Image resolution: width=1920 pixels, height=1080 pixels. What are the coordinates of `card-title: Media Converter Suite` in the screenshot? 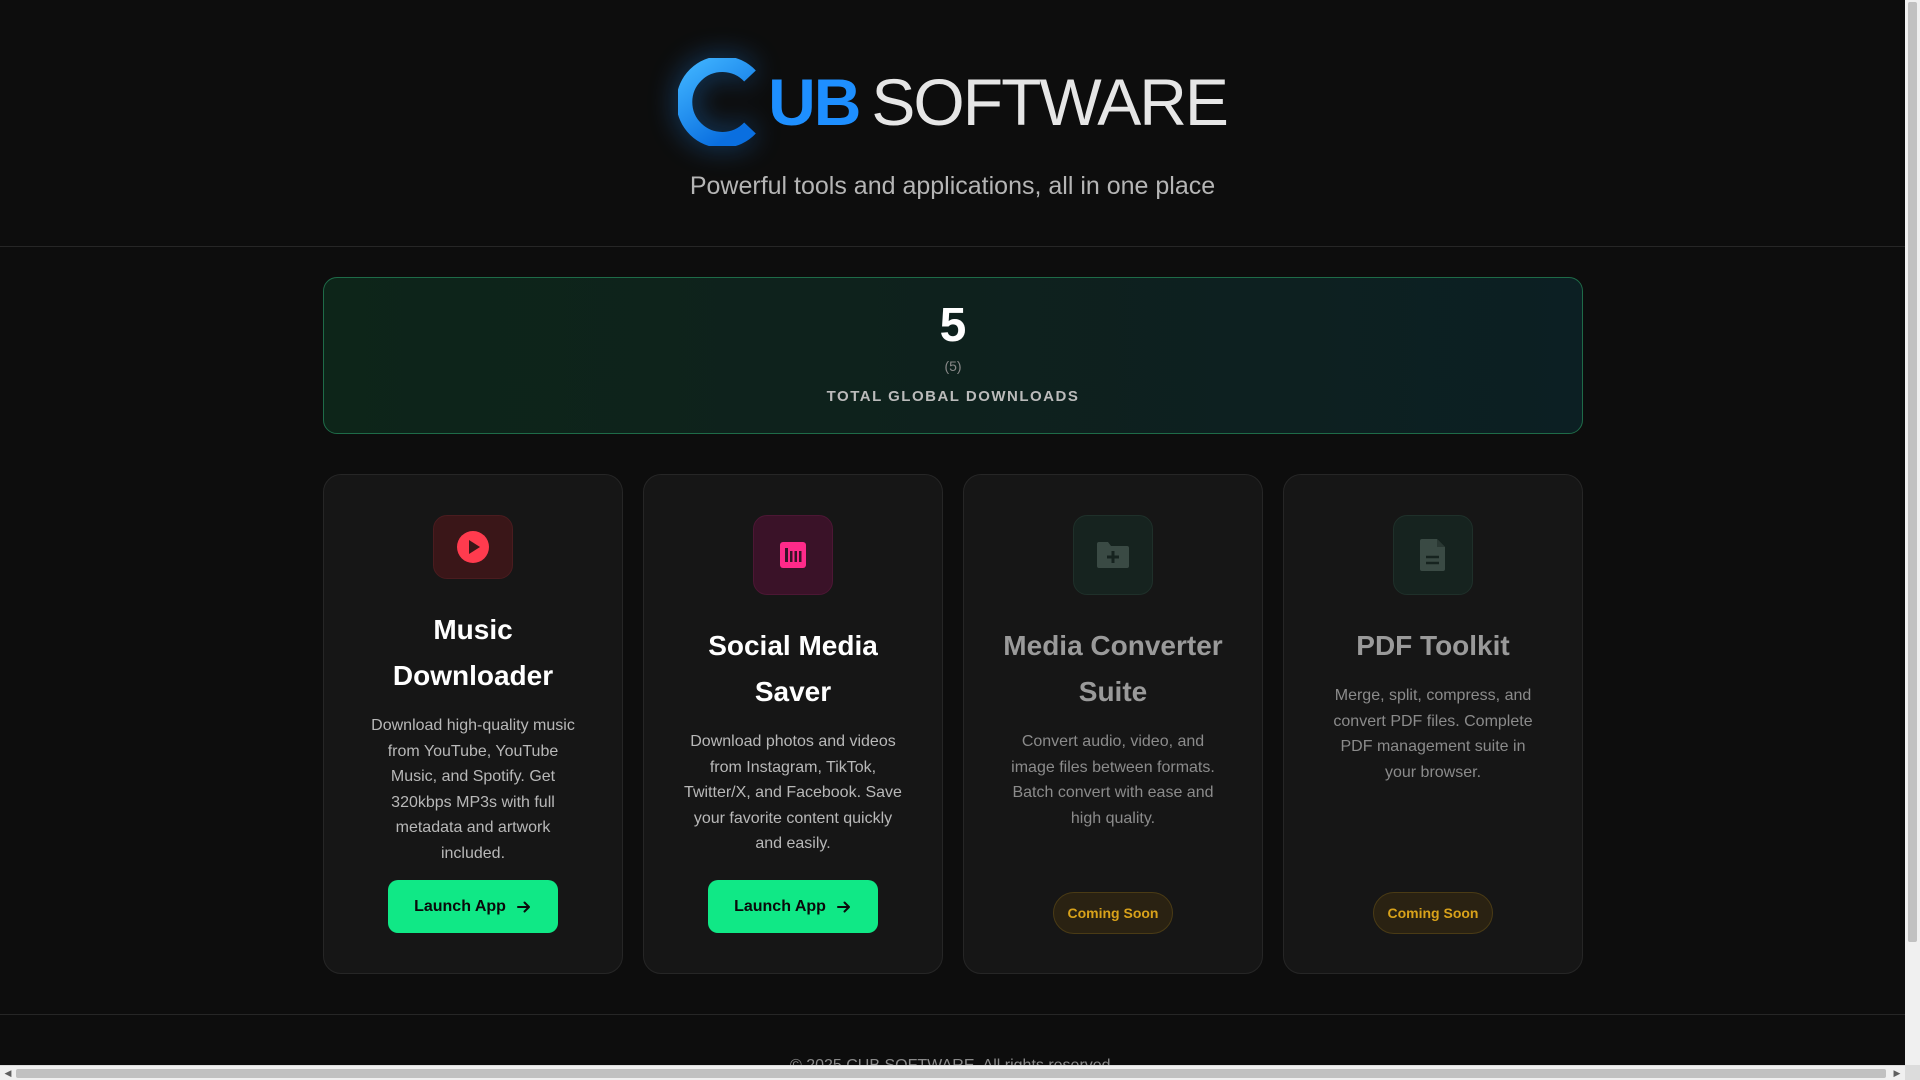 It's located at (1113, 668).